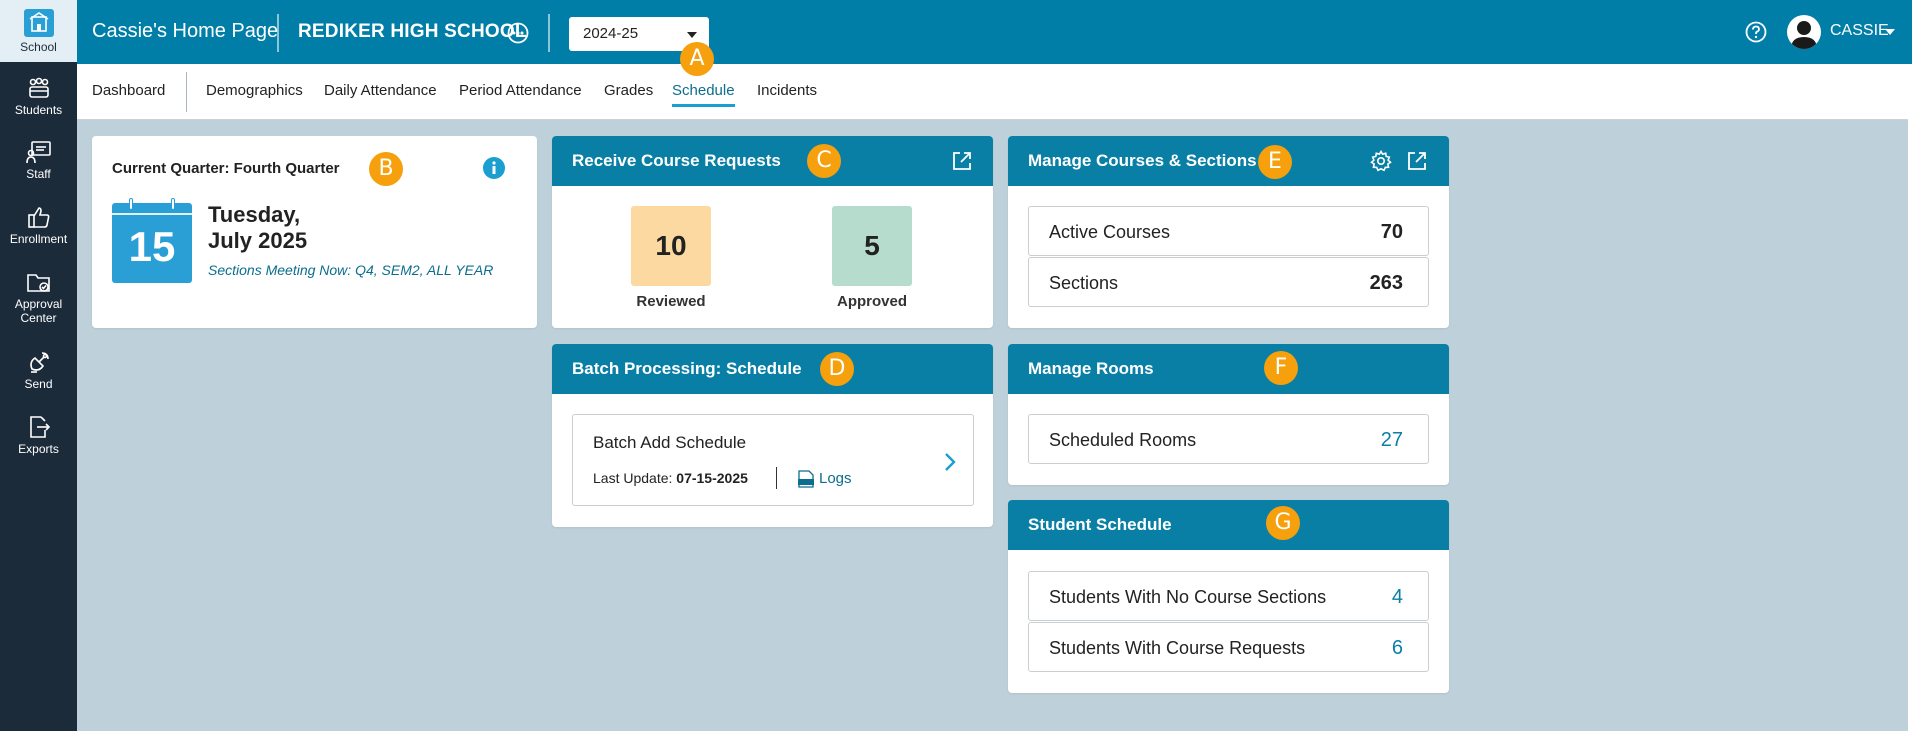 The height and width of the screenshot is (731, 1912). What do you see at coordinates (380, 90) in the screenshot?
I see `tab-daily-attendance: Daily Attendance` at bounding box center [380, 90].